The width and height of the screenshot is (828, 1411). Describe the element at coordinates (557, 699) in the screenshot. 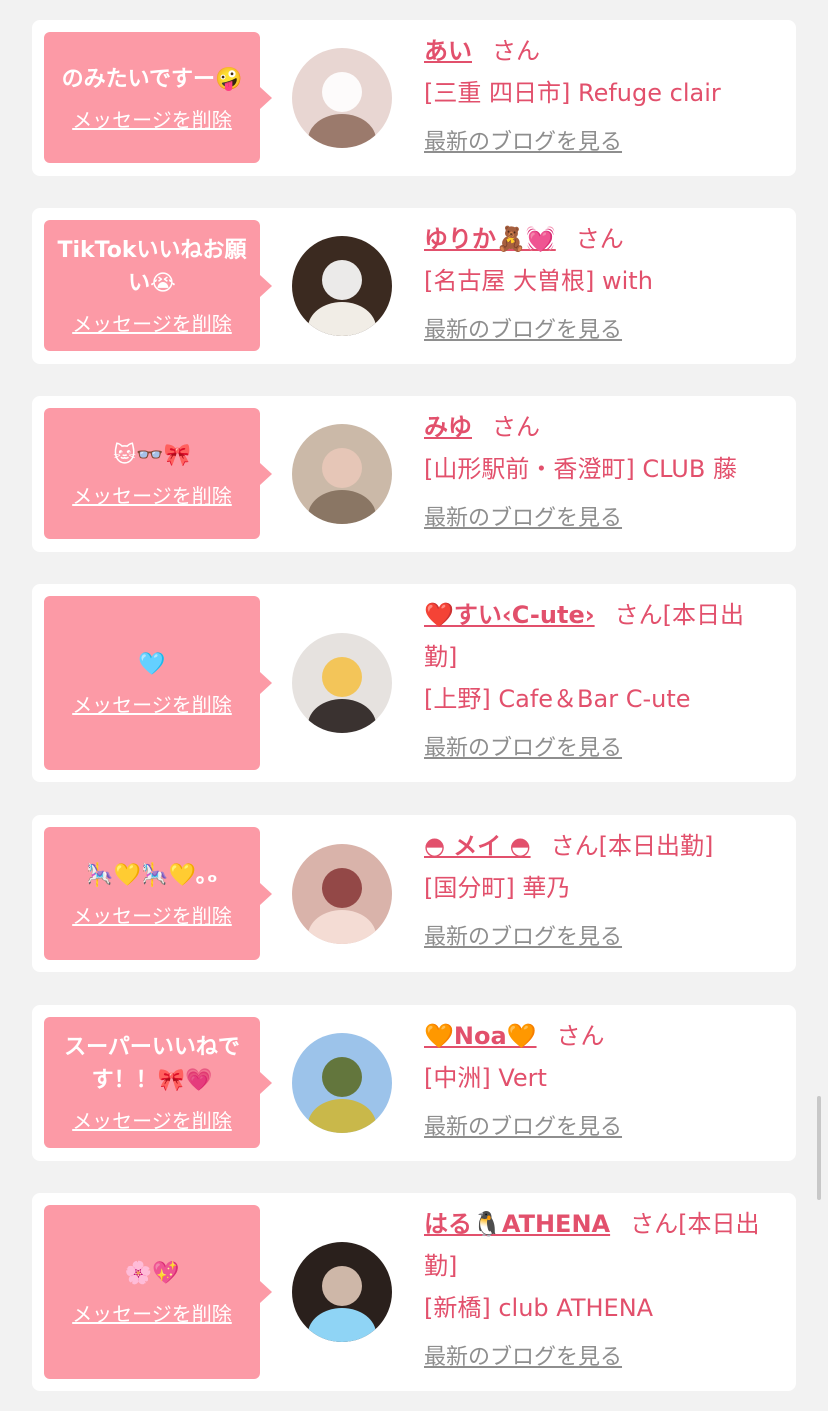

I see `shop-location: [上野] Cafe＆Bar C-ute` at that location.